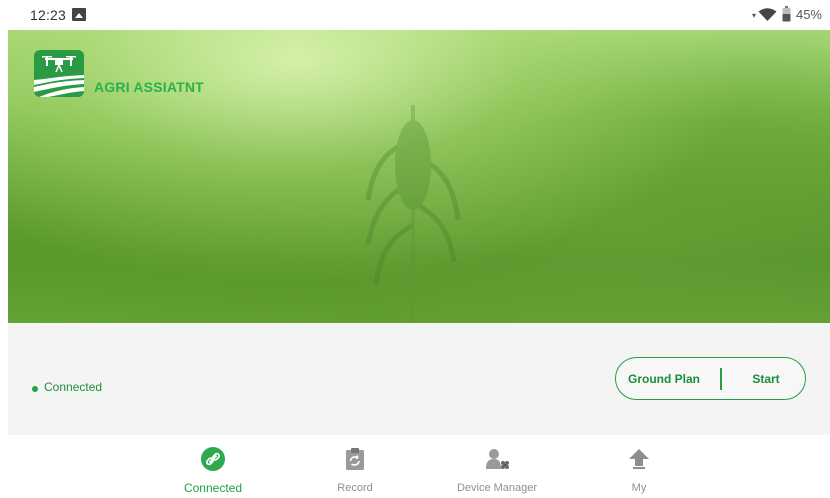 Image resolution: width=830 pixels, height=498 pixels. Describe the element at coordinates (753, 15) in the screenshot. I see `data-arrows-icon: ▾` at that location.